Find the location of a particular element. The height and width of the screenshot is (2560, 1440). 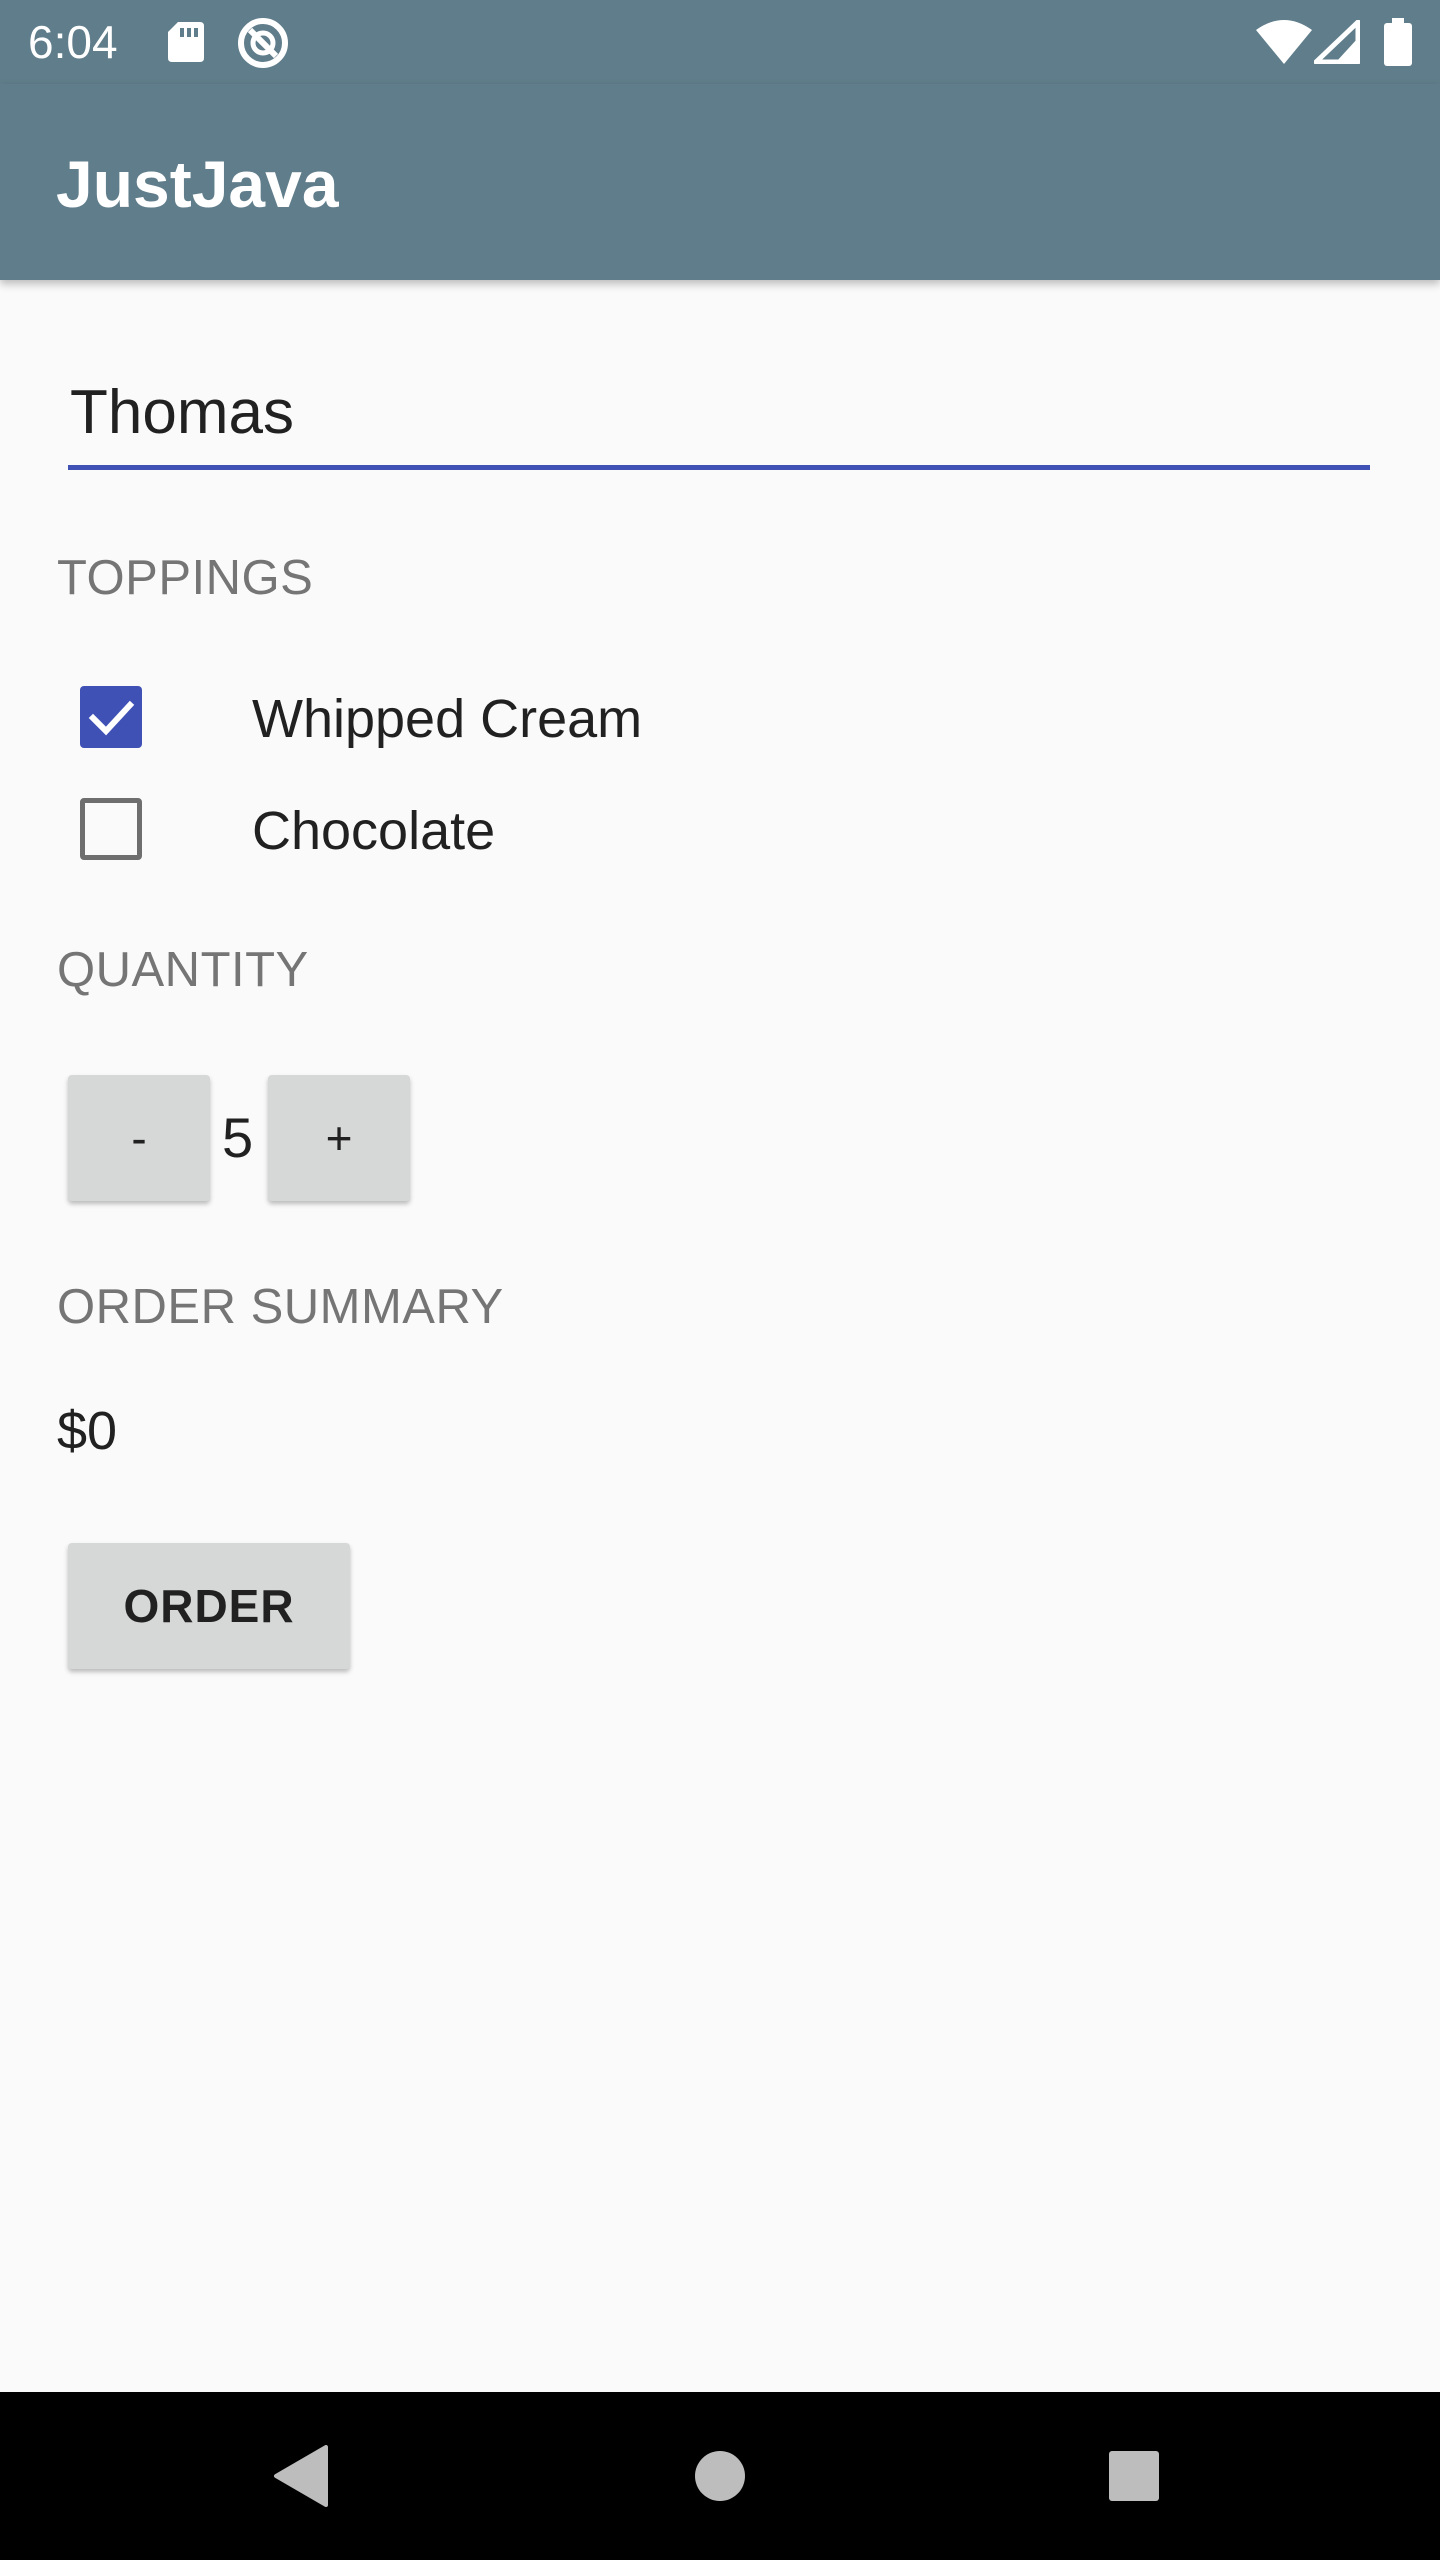

order-summary-label: ORDER SUMMARY is located at coordinates (280, 1307).